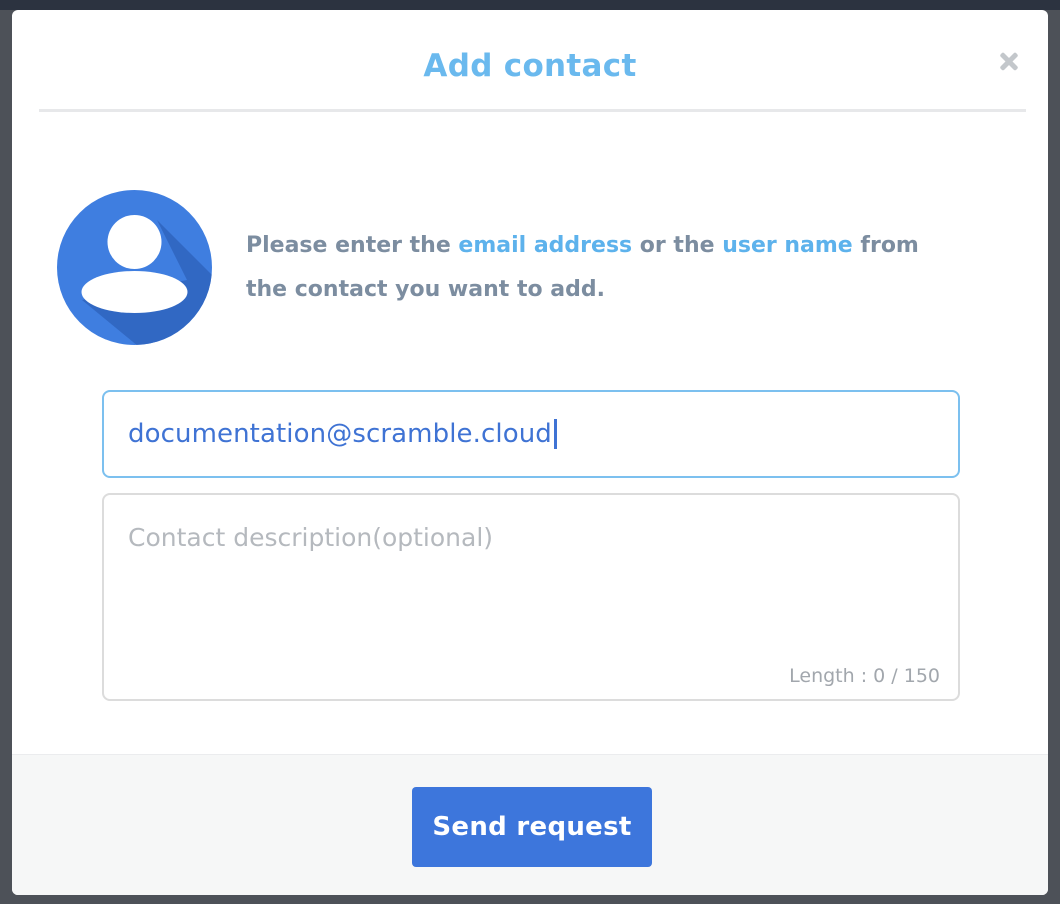 Image resolution: width=1060 pixels, height=904 pixels. What do you see at coordinates (1009, 62) in the screenshot?
I see `close-icon` at bounding box center [1009, 62].